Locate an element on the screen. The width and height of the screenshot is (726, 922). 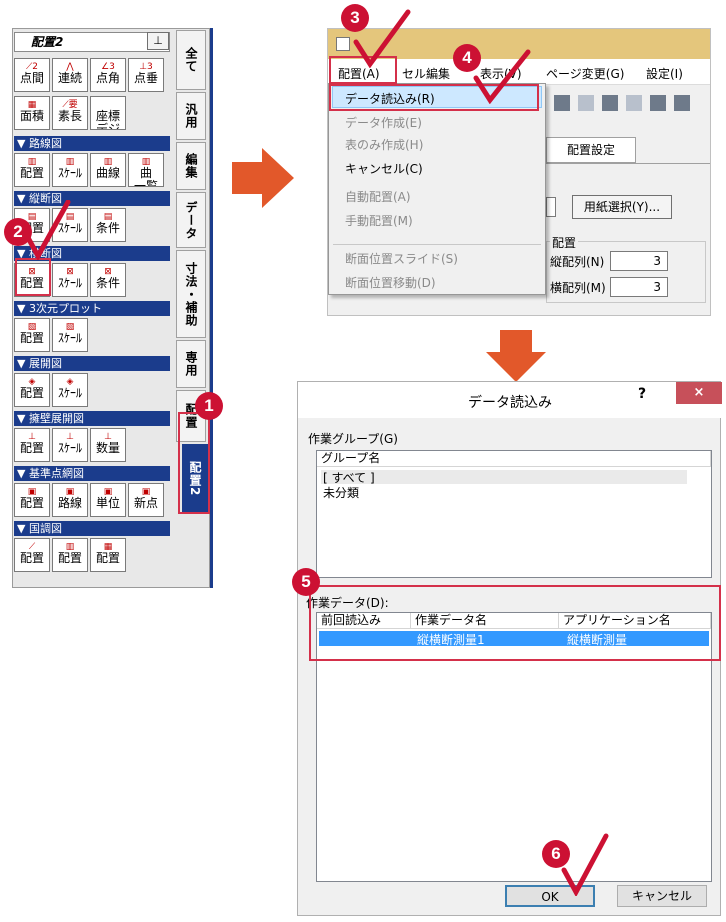
palette-section-header: ▼ 3次元プロット is located at coordinates (92, 308).